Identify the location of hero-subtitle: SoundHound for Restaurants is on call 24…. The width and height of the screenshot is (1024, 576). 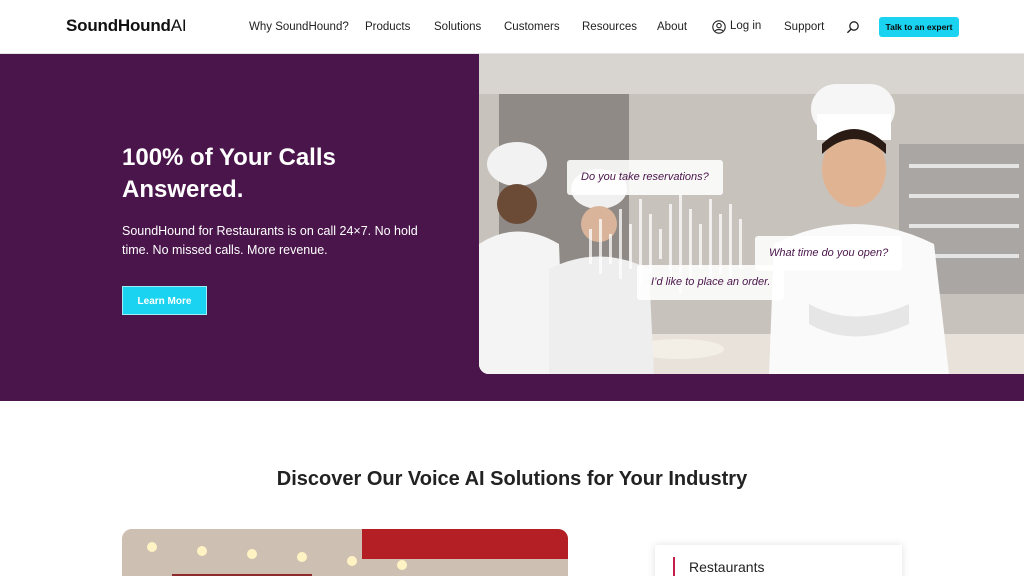
(270, 240).